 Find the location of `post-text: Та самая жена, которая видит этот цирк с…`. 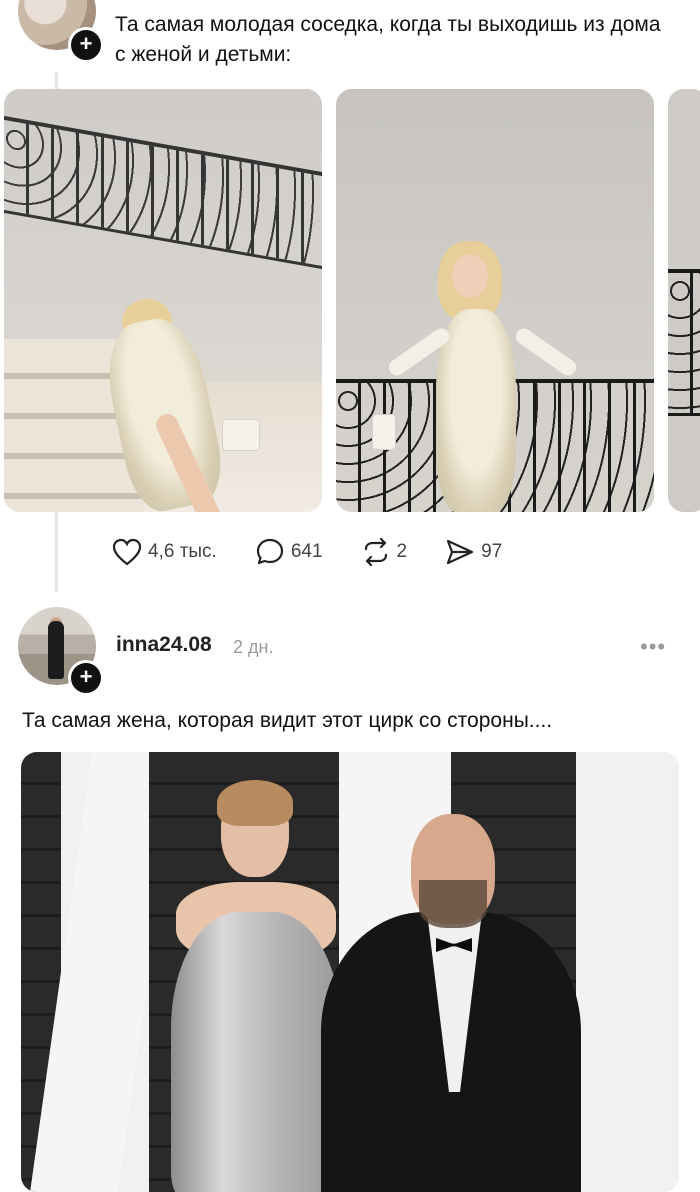

post-text: Та самая жена, которая видит этот цирк с… is located at coordinates (287, 720).